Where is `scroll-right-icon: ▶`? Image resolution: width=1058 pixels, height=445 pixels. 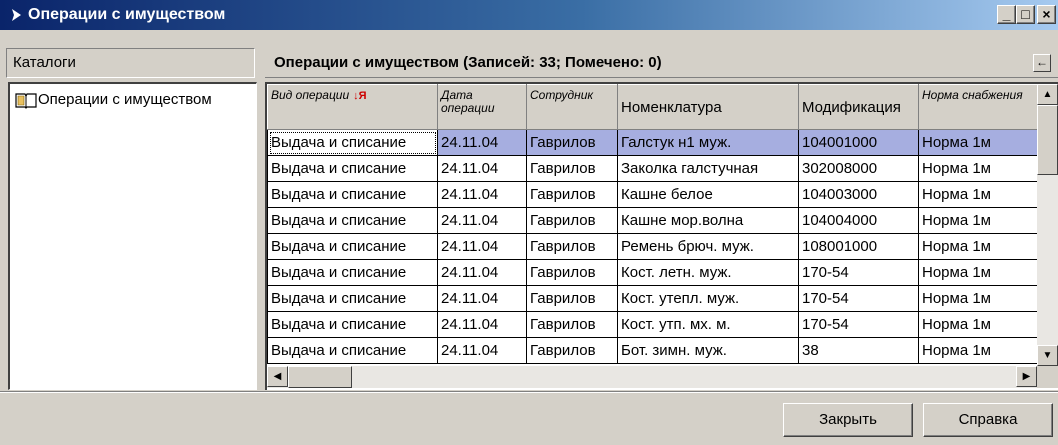
scroll-right-icon: ▶ is located at coordinates (1026, 376).